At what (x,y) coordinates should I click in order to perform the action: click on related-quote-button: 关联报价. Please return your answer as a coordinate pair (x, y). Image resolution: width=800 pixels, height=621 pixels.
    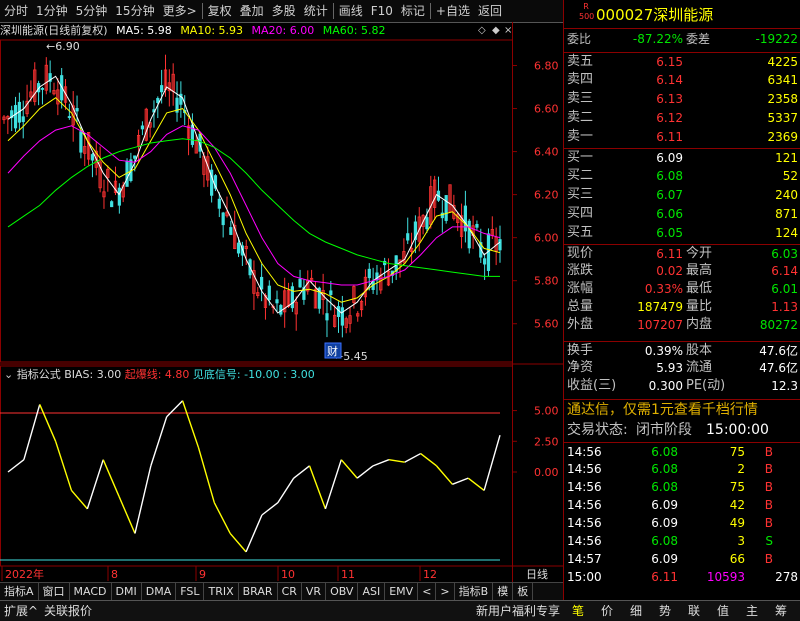
    Looking at the image, I should click on (68, 611).